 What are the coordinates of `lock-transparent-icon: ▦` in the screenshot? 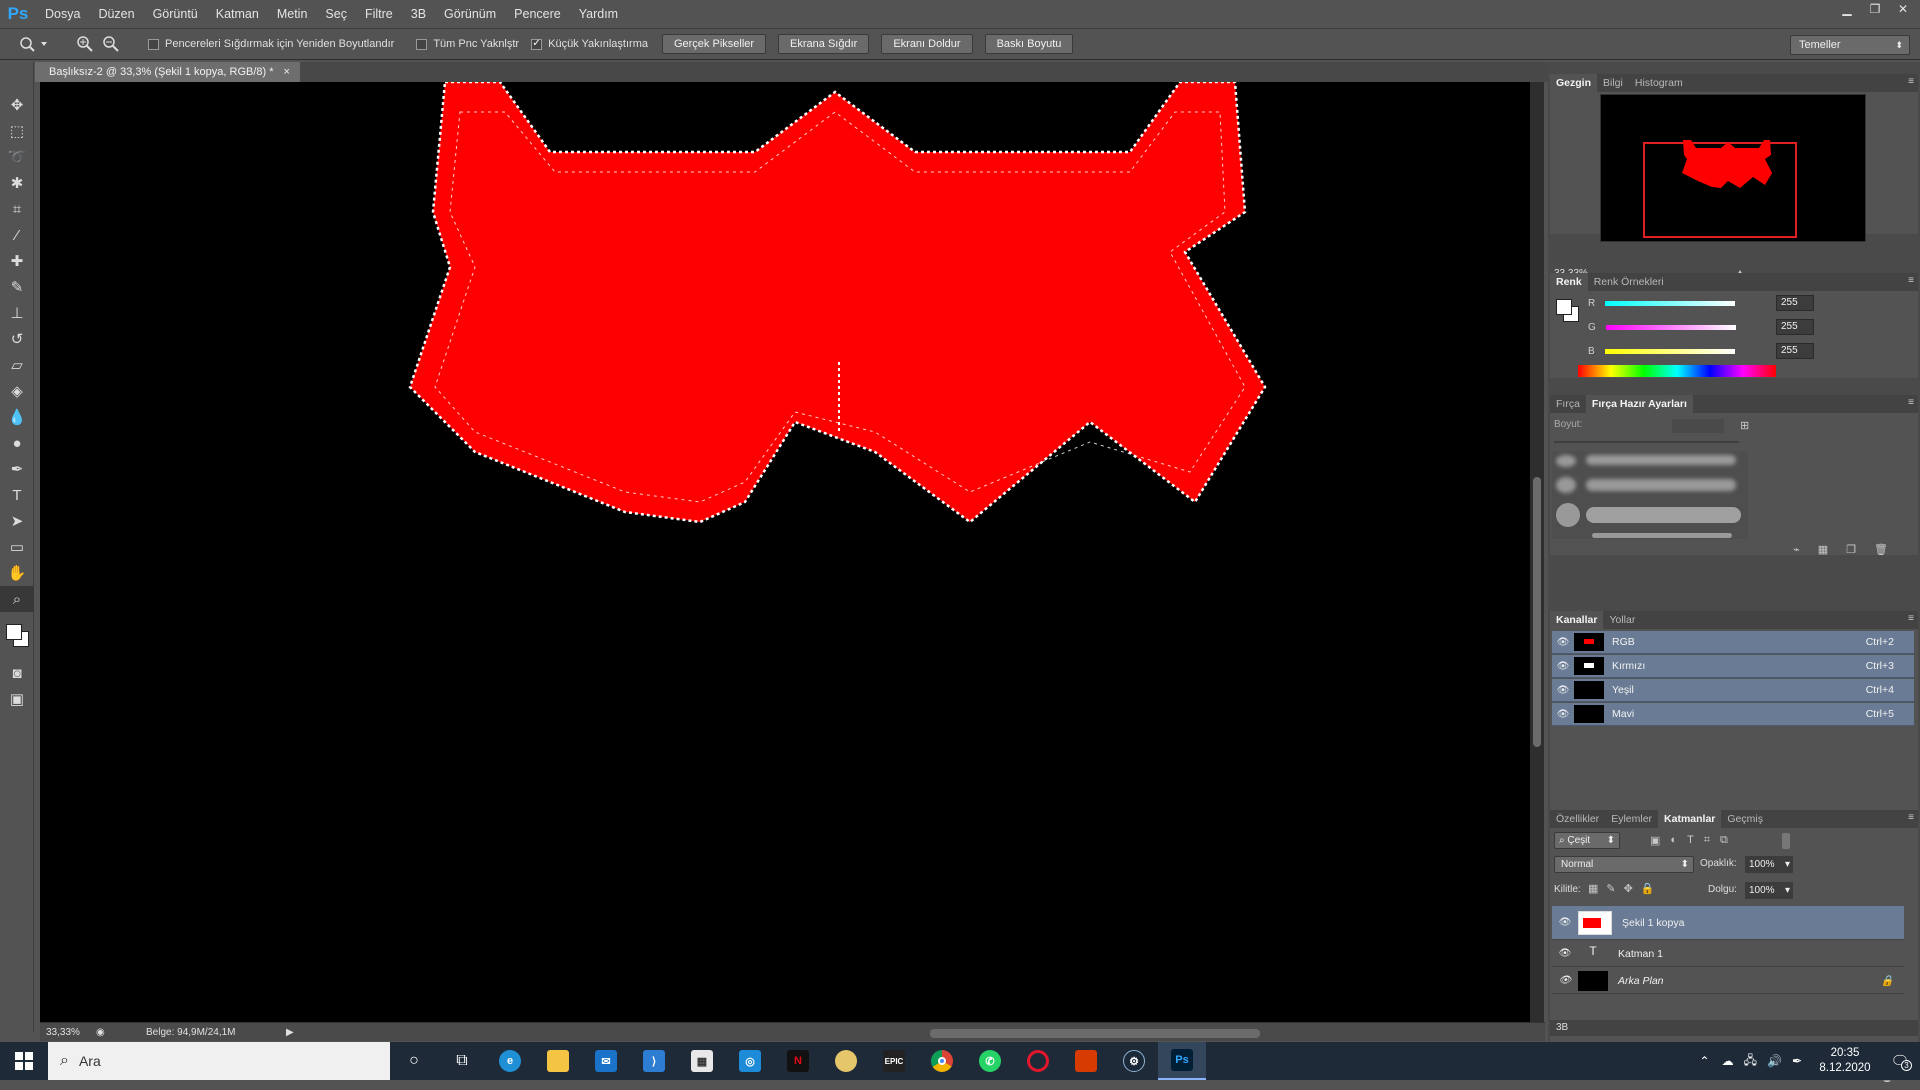 It's located at (1593, 888).